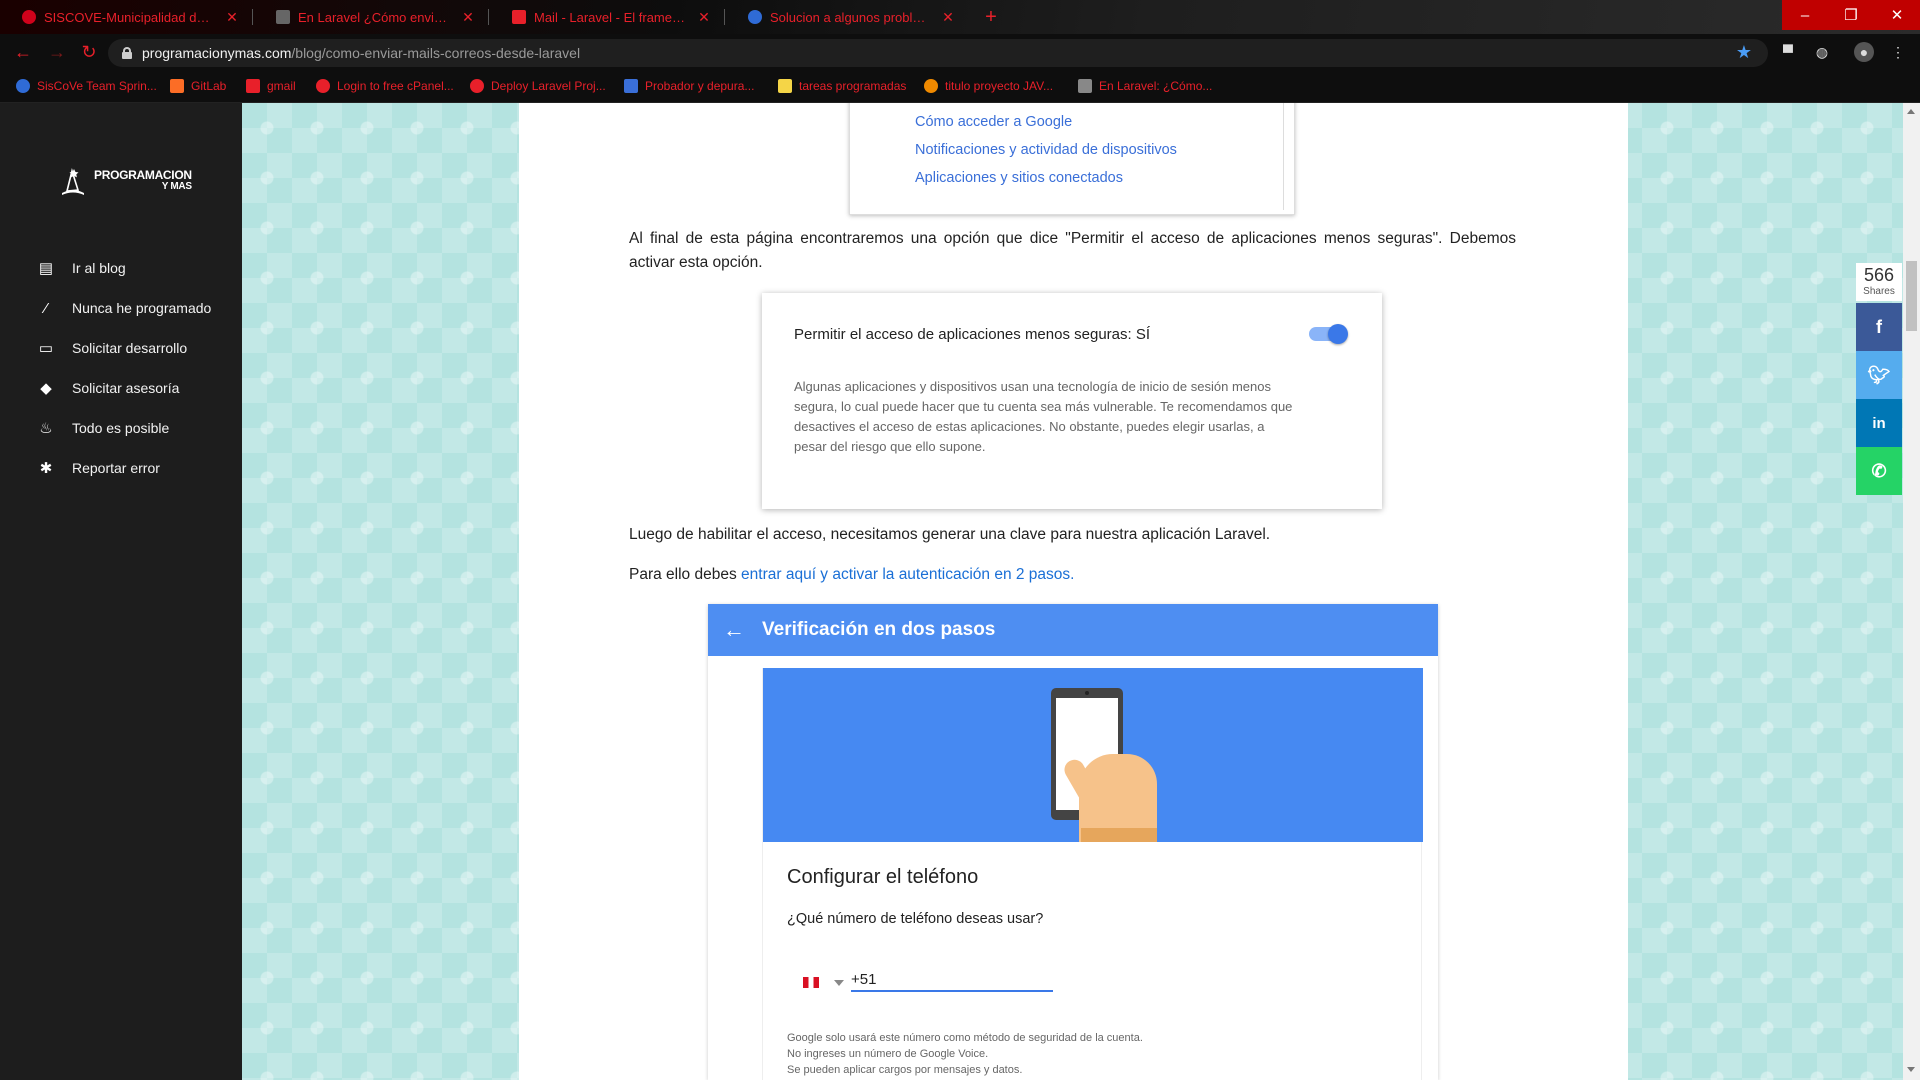 The height and width of the screenshot is (1080, 1920). What do you see at coordinates (993, 122) in the screenshot?
I see `settings-link: Cómo acceder a Google` at bounding box center [993, 122].